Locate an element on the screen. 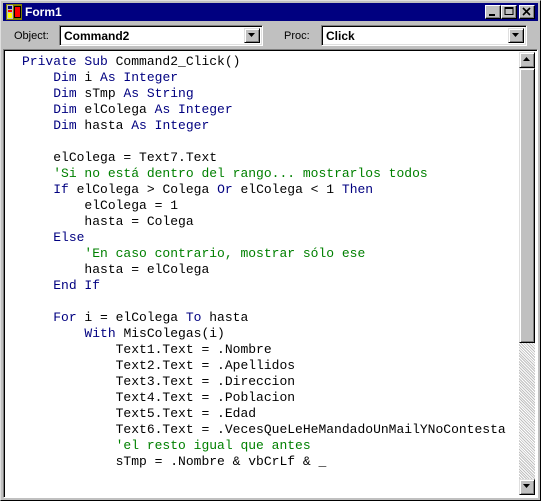 Image resolution: width=541 pixels, height=501 pixels. code-text-token: Text5.Text = .Edad is located at coordinates (186, 413).